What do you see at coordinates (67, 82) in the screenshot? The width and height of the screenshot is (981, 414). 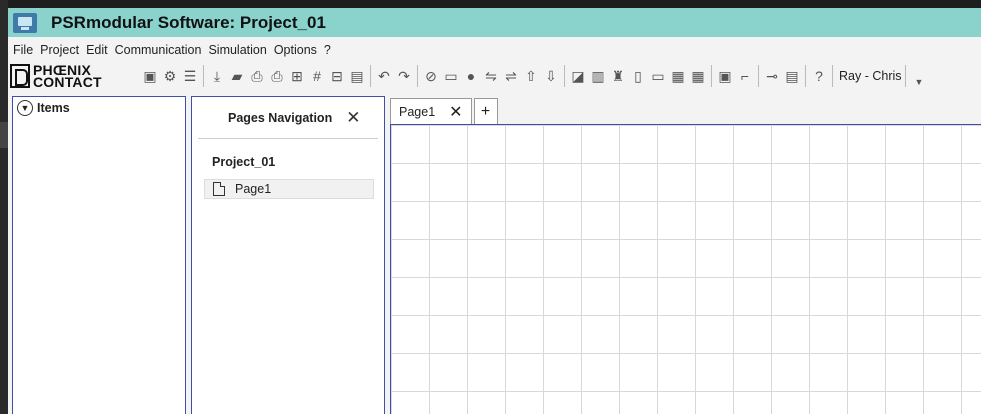 I see `logo-line2: CONTACT` at bounding box center [67, 82].